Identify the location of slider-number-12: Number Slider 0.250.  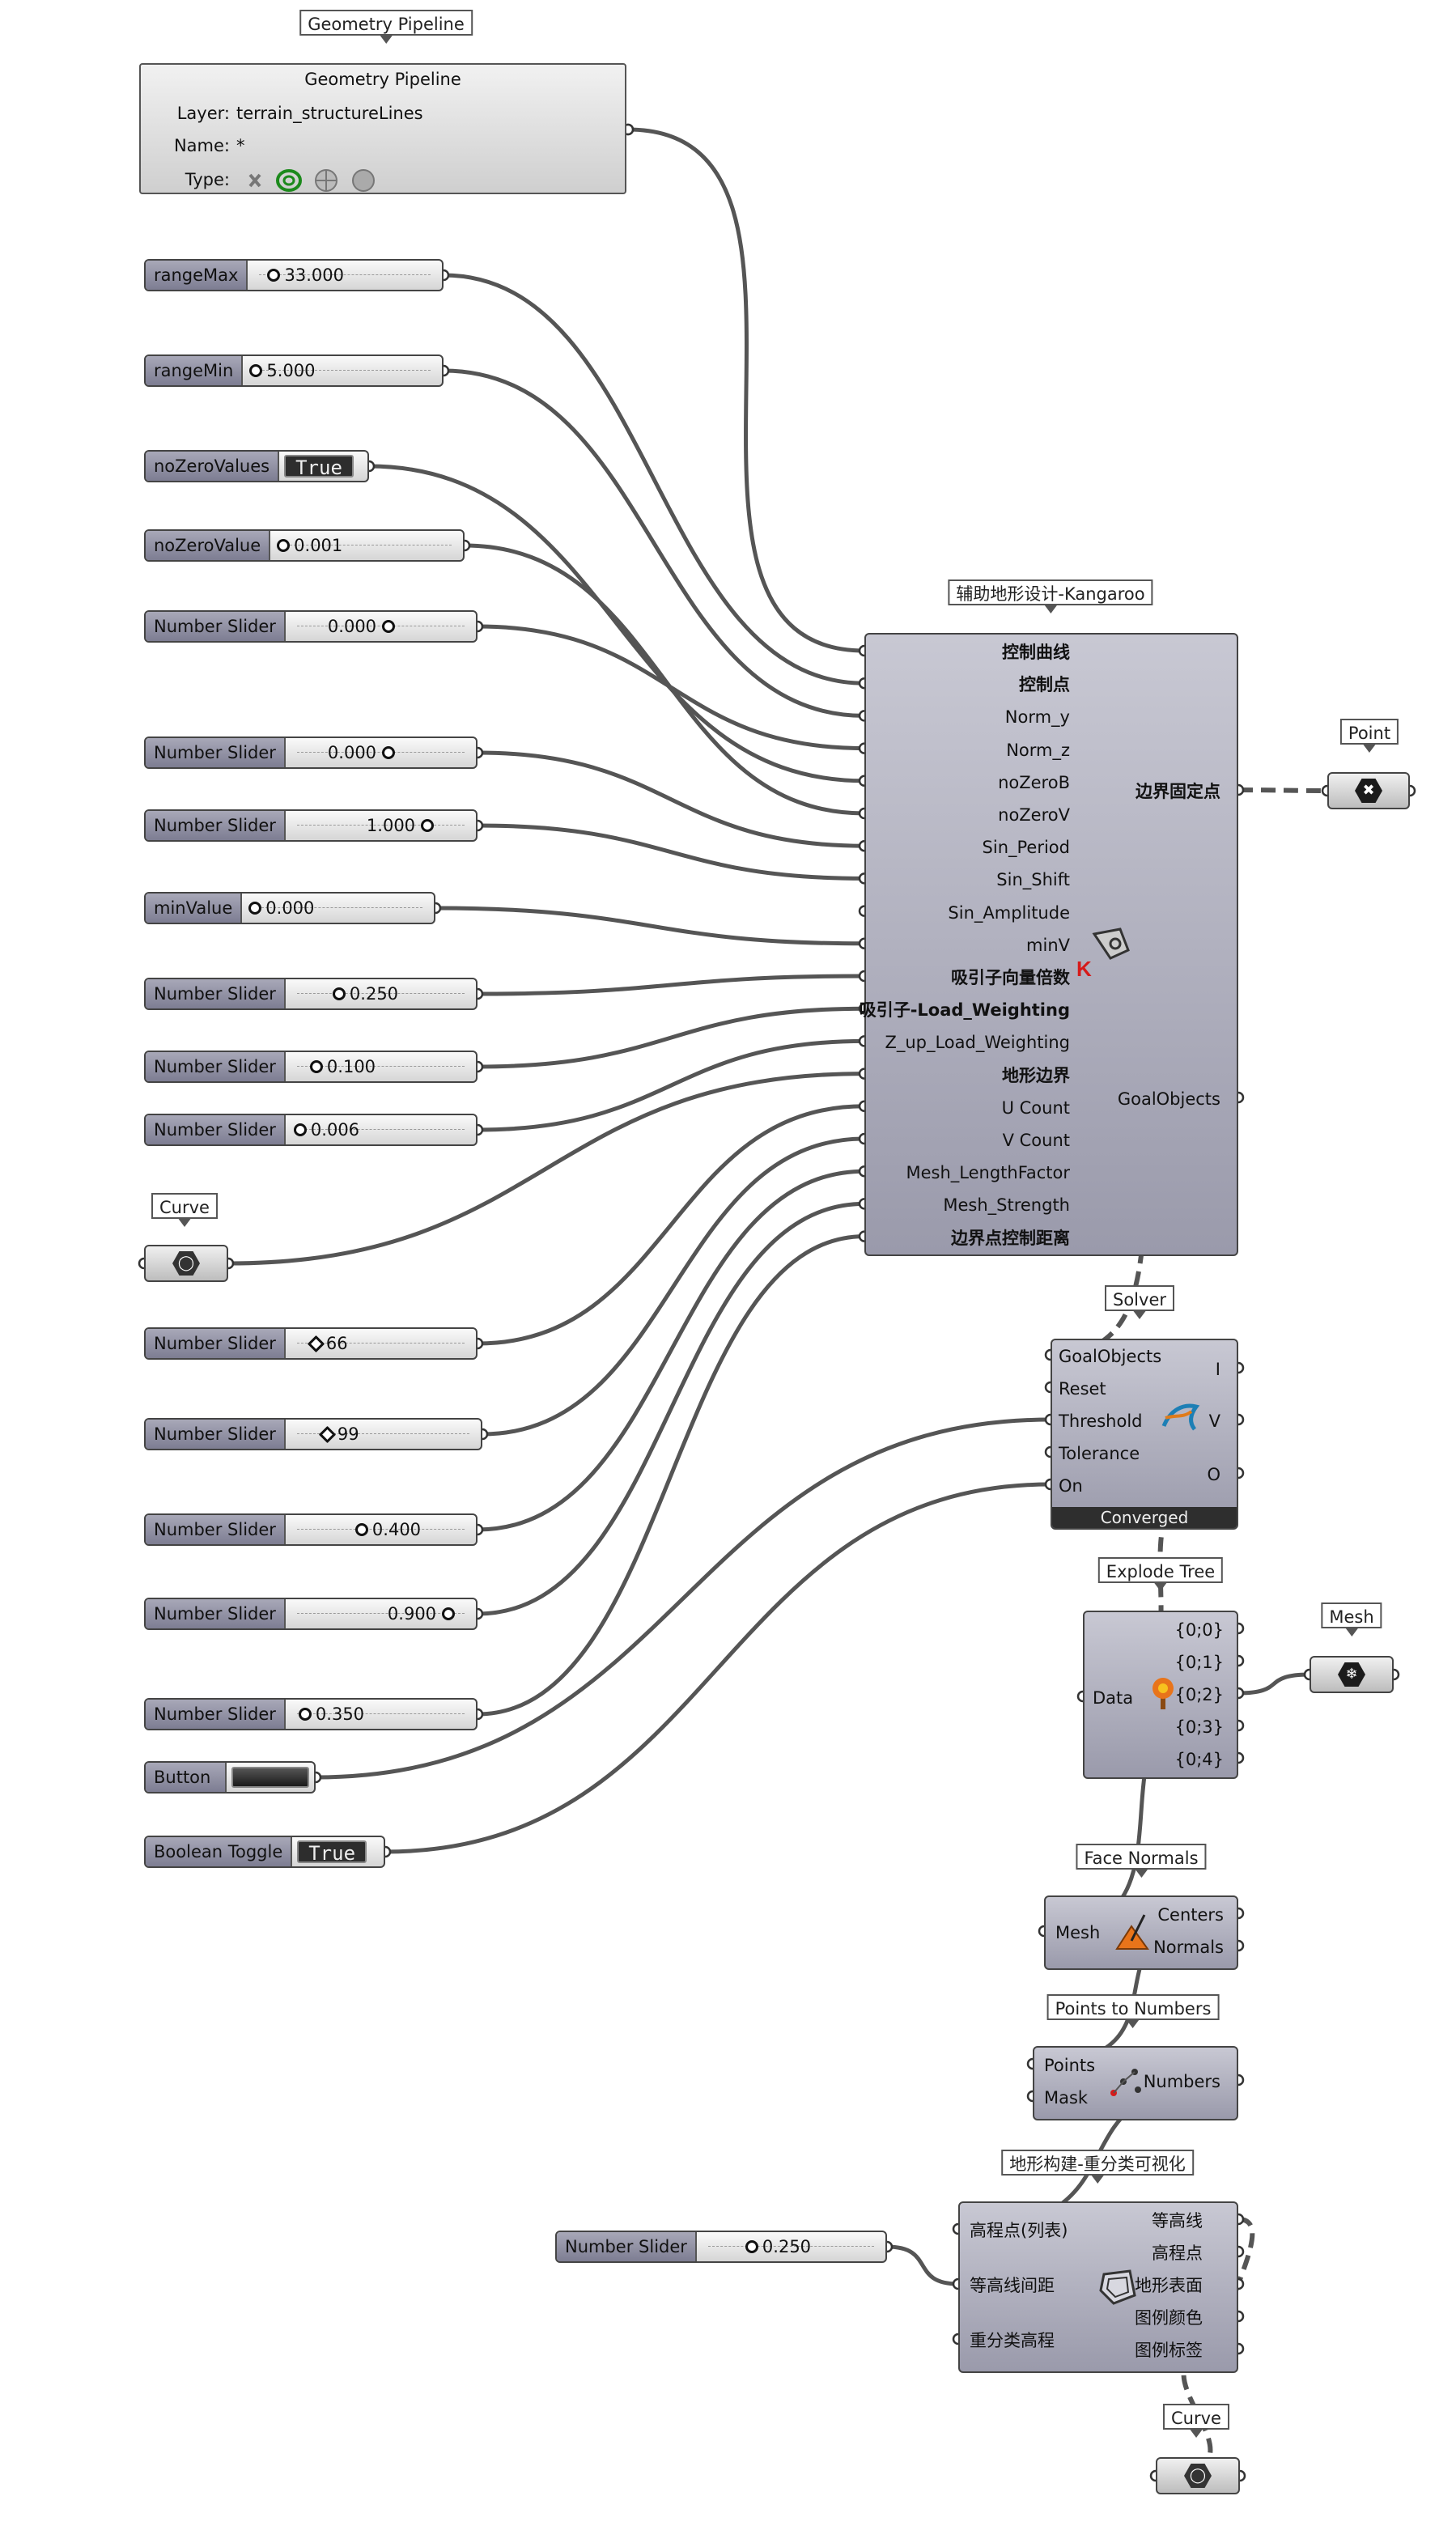
(721, 2247).